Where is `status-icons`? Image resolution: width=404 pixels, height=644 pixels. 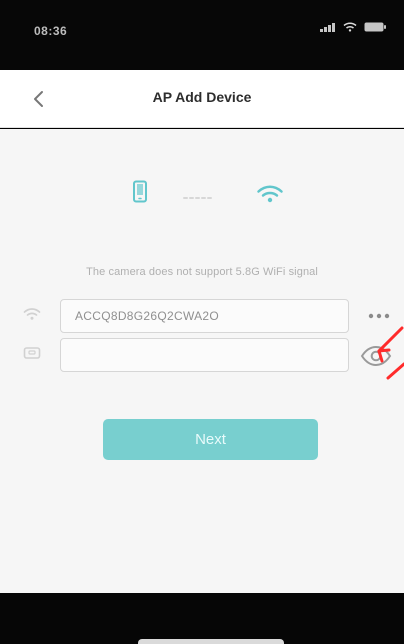 status-icons is located at coordinates (353, 27).